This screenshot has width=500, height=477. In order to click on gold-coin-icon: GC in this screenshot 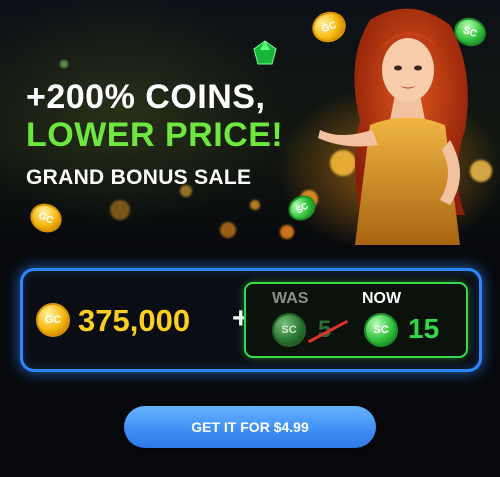, I will do `click(53, 320)`.